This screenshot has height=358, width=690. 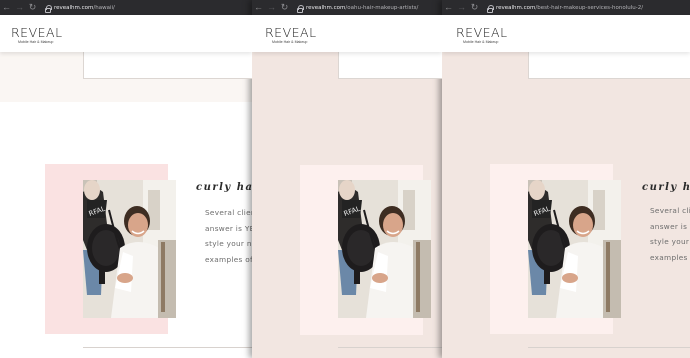 I want to click on paragraph-line: Several clien, so click(x=228, y=212).